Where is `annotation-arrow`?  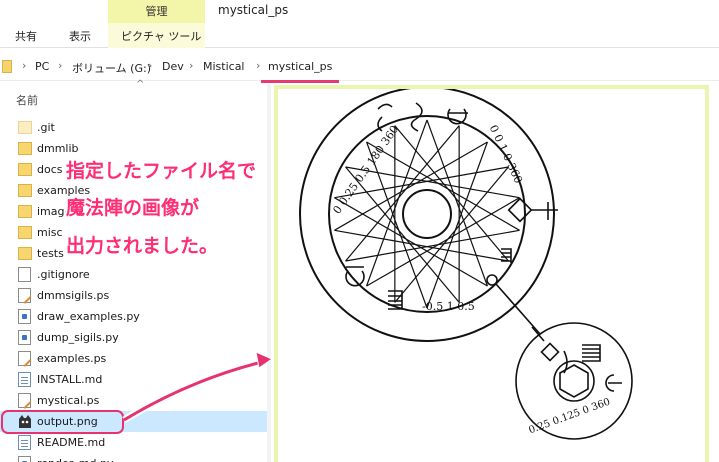 annotation-arrow is located at coordinates (198, 387).